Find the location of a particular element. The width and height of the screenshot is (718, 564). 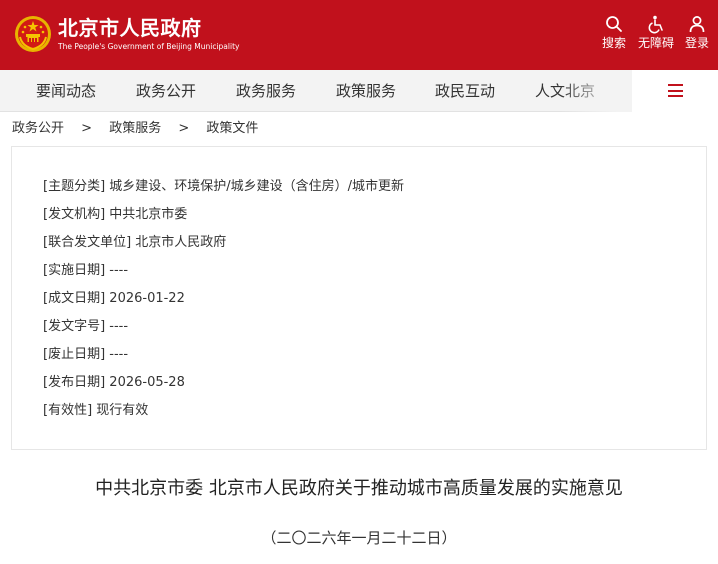

info-label: [有效性] is located at coordinates (68, 410).